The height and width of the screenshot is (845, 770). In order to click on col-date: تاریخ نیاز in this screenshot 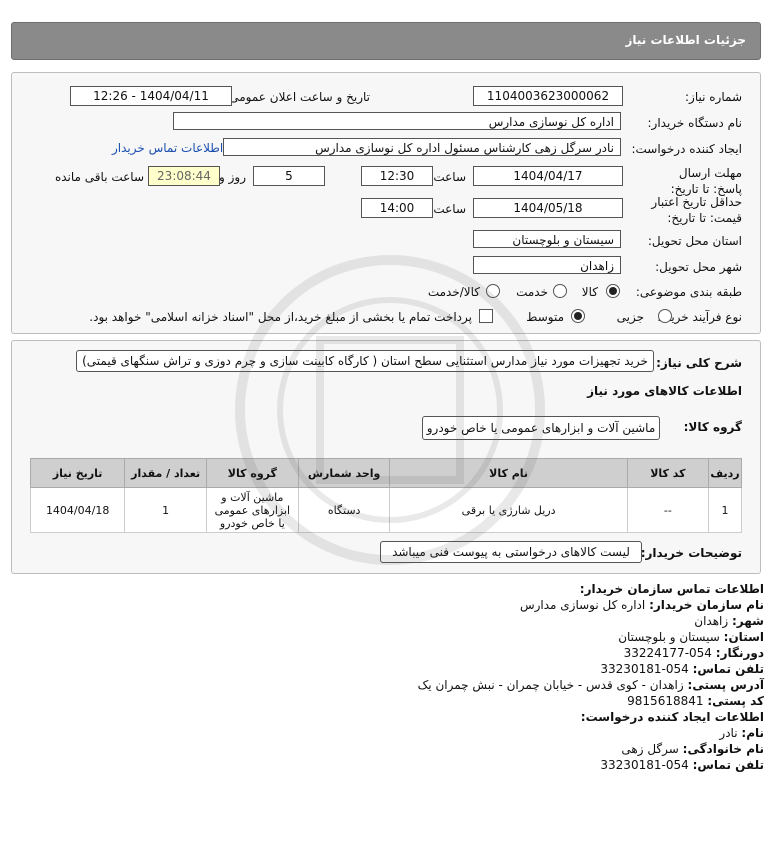, I will do `click(77, 473)`.